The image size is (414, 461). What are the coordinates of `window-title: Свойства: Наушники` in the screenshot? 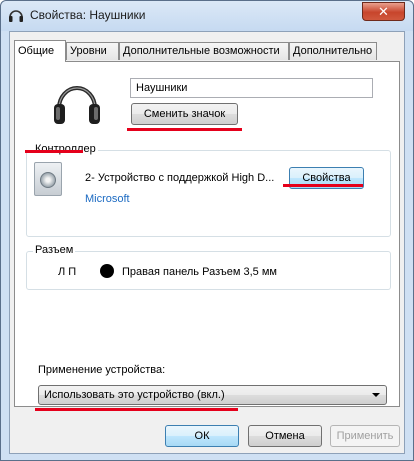 It's located at (88, 15).